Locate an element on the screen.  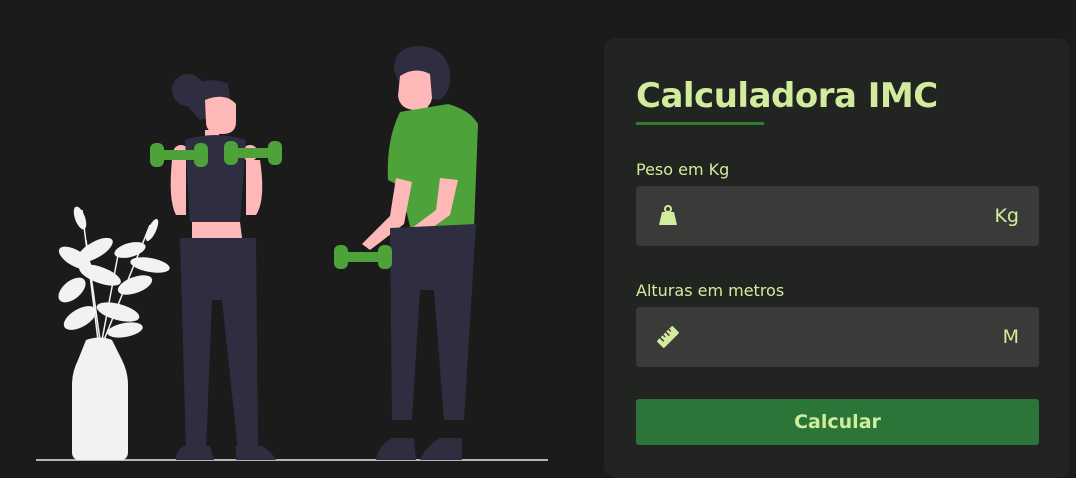
height-label: Alturas em metros is located at coordinates (710, 290).